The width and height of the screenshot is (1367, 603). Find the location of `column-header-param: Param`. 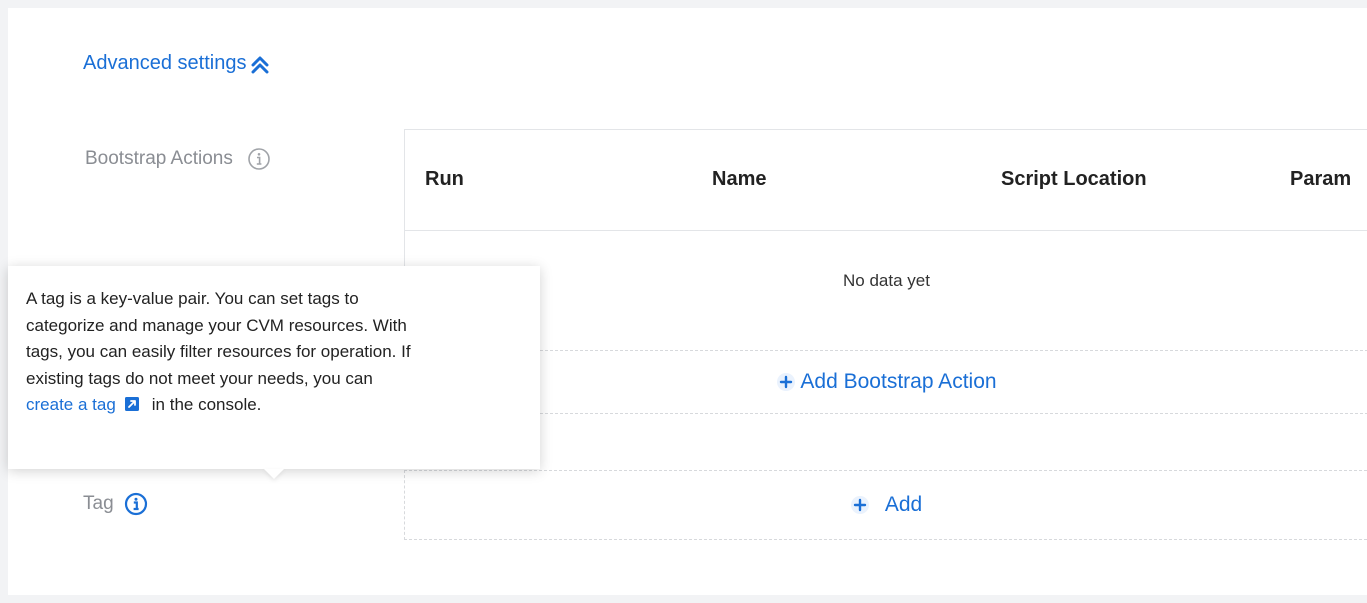

column-header-param: Param is located at coordinates (1321, 179).